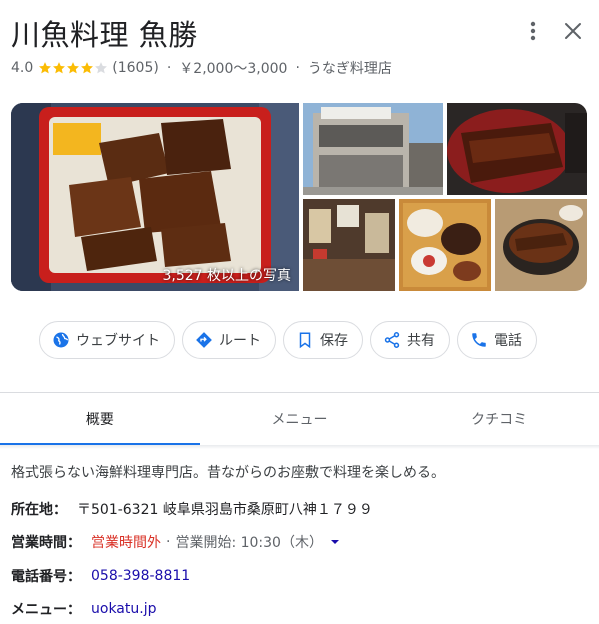 This screenshot has width=599, height=624. Describe the element at coordinates (135, 68) in the screenshot. I see `review-count: (1605)` at that location.